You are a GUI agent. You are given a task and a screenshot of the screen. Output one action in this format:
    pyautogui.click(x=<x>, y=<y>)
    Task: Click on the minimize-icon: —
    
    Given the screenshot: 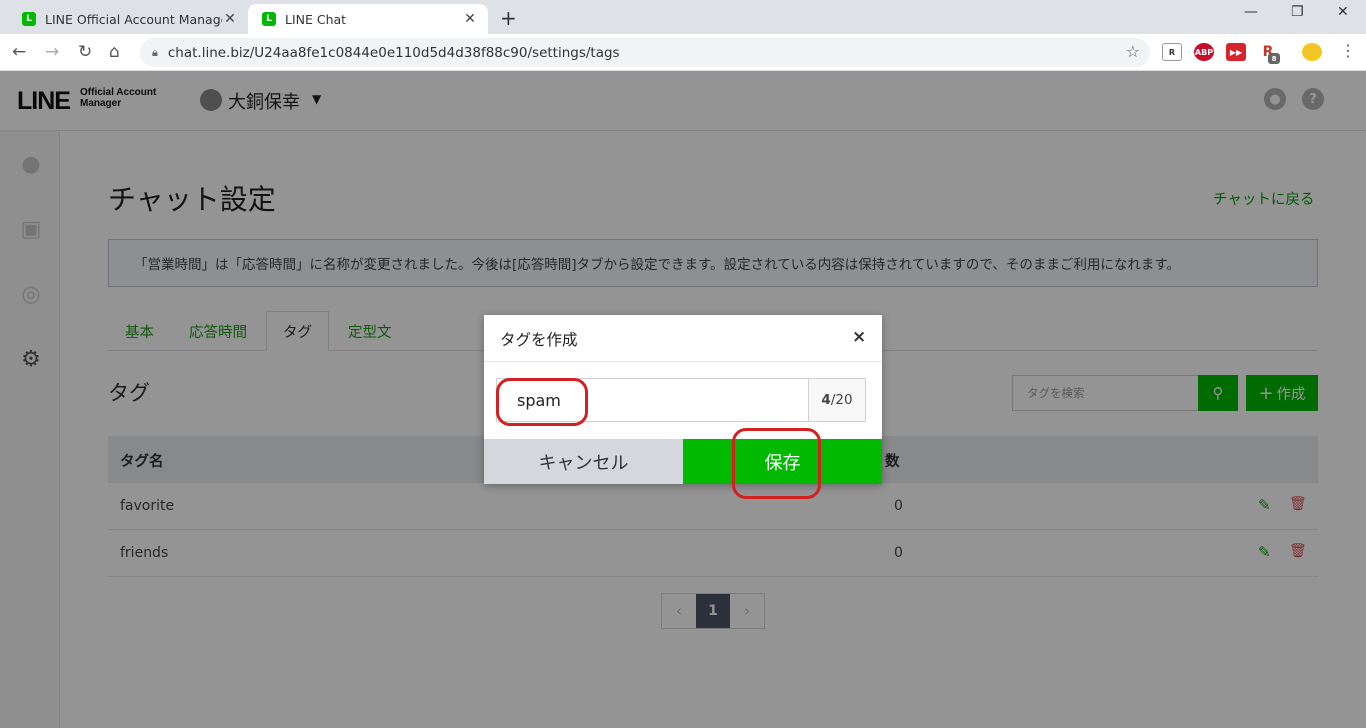 What is the action you would take?
    pyautogui.click(x=1251, y=12)
    